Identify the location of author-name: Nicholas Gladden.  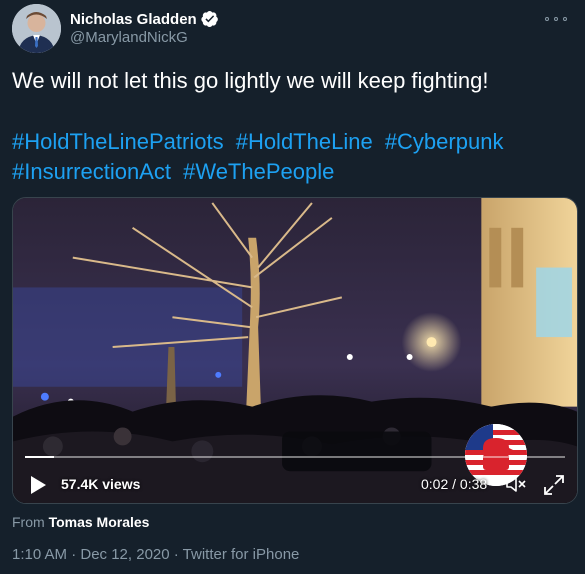
(133, 19).